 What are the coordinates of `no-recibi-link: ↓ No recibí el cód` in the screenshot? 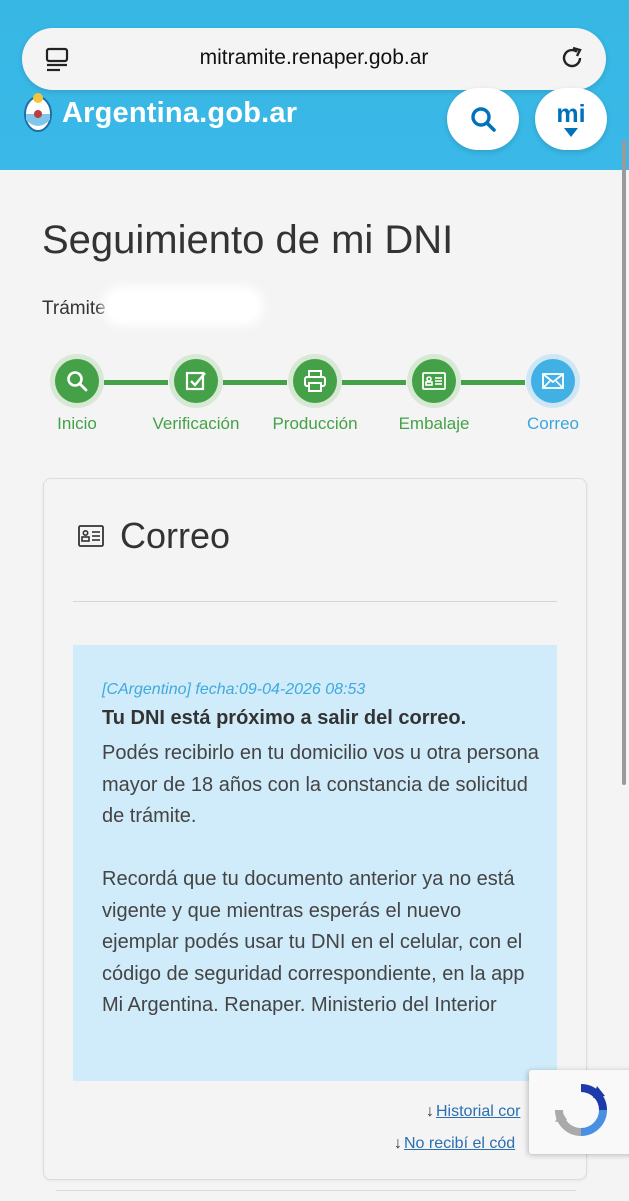 It's located at (454, 1144).